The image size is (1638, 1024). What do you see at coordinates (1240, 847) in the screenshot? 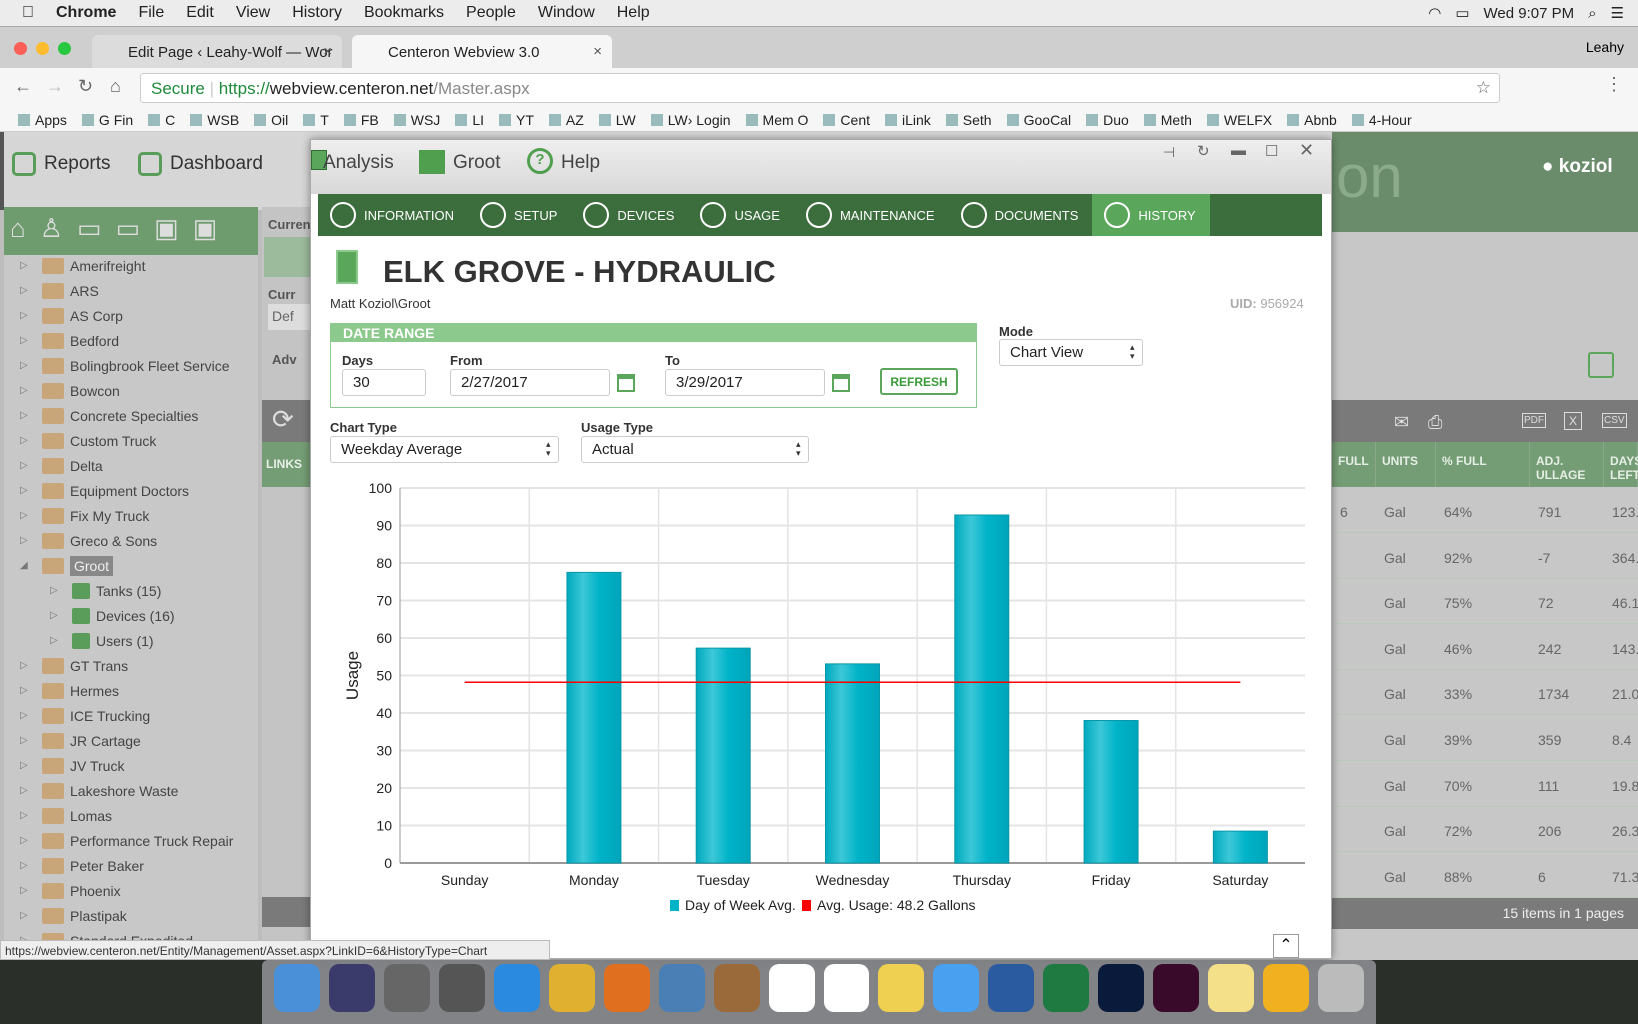
I see `bar-saturday` at bounding box center [1240, 847].